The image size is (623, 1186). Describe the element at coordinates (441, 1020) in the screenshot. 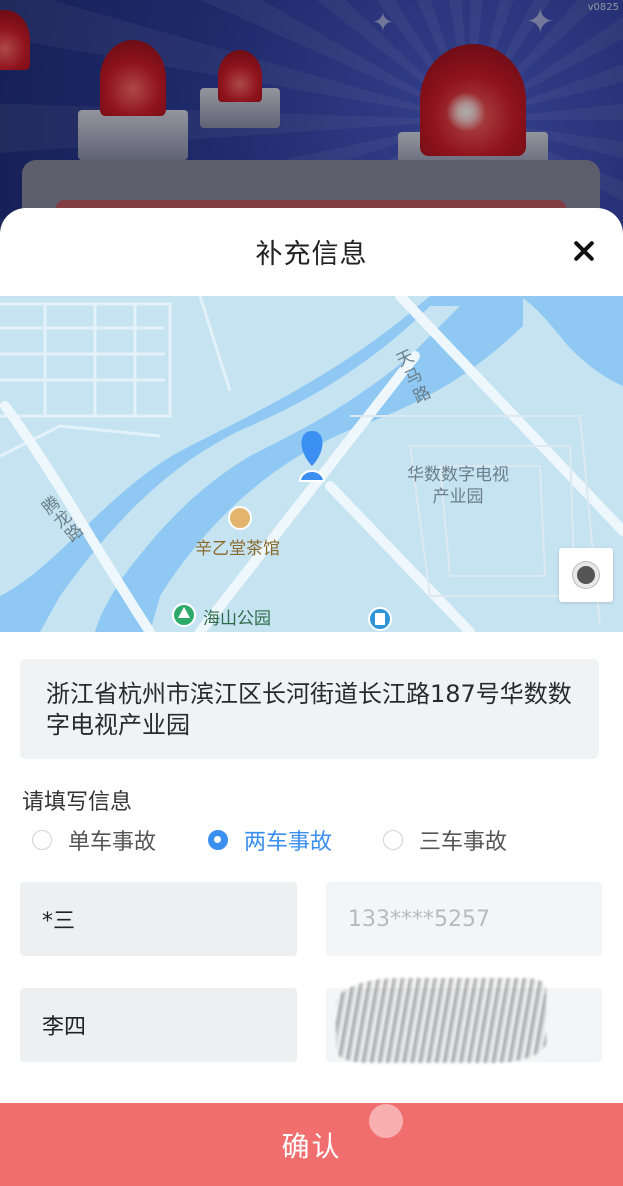

I see `redaction-scribble` at that location.